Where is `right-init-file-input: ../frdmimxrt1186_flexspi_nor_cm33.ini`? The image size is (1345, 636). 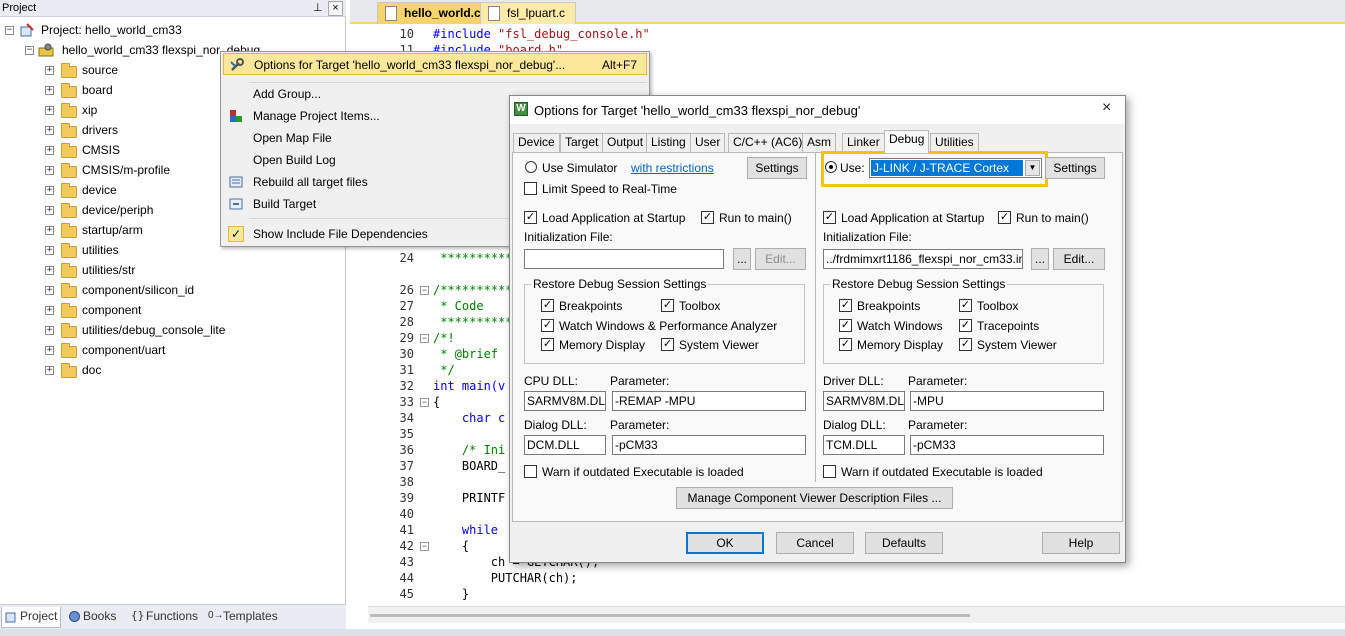
right-init-file-input: ../frdmimxrt1186_flexspi_nor_cm33.ini is located at coordinates (923, 259).